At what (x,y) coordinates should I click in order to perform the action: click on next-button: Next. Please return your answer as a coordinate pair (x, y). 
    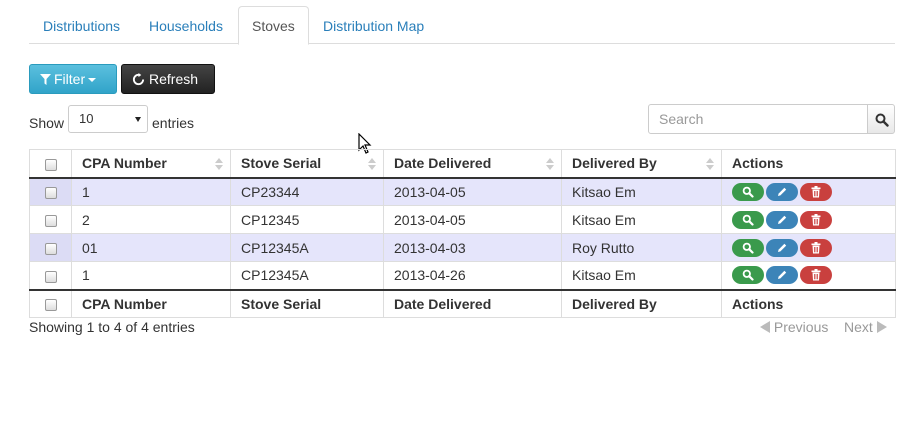
    Looking at the image, I should click on (865, 327).